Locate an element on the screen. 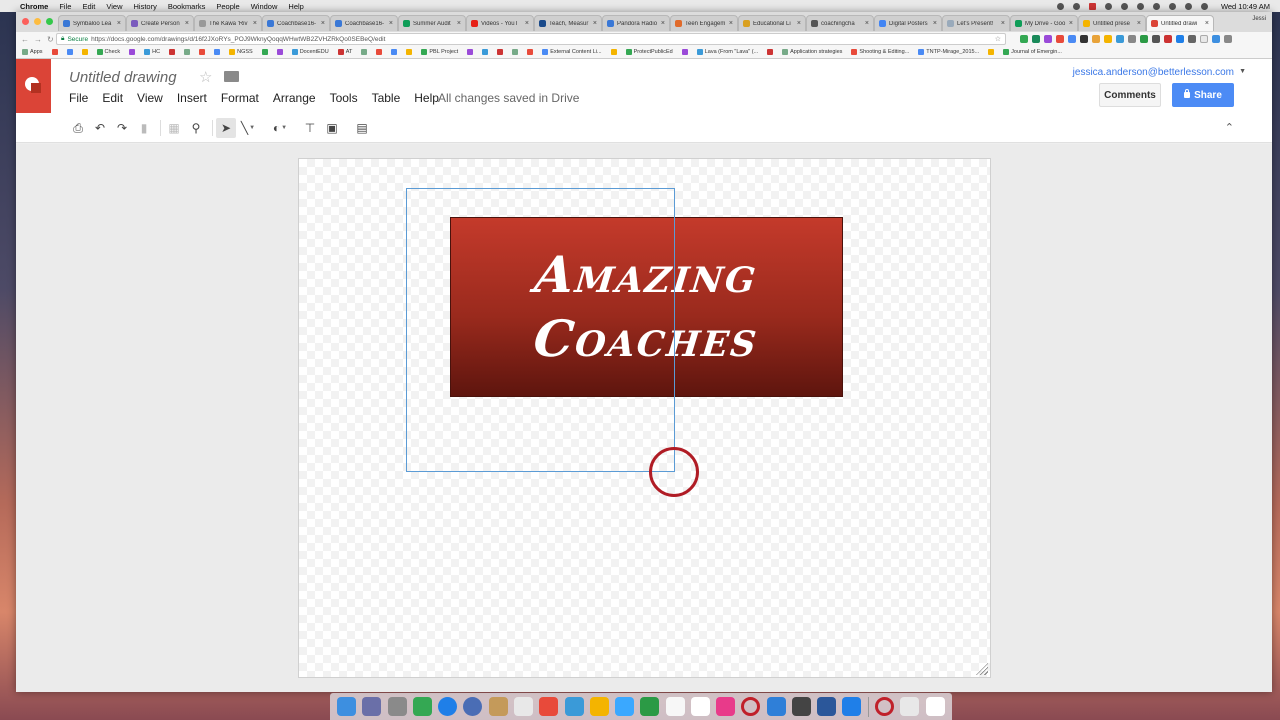 Image resolution: width=1280 pixels, height=720 pixels. document-title: Untitled drawing is located at coordinates (123, 77).